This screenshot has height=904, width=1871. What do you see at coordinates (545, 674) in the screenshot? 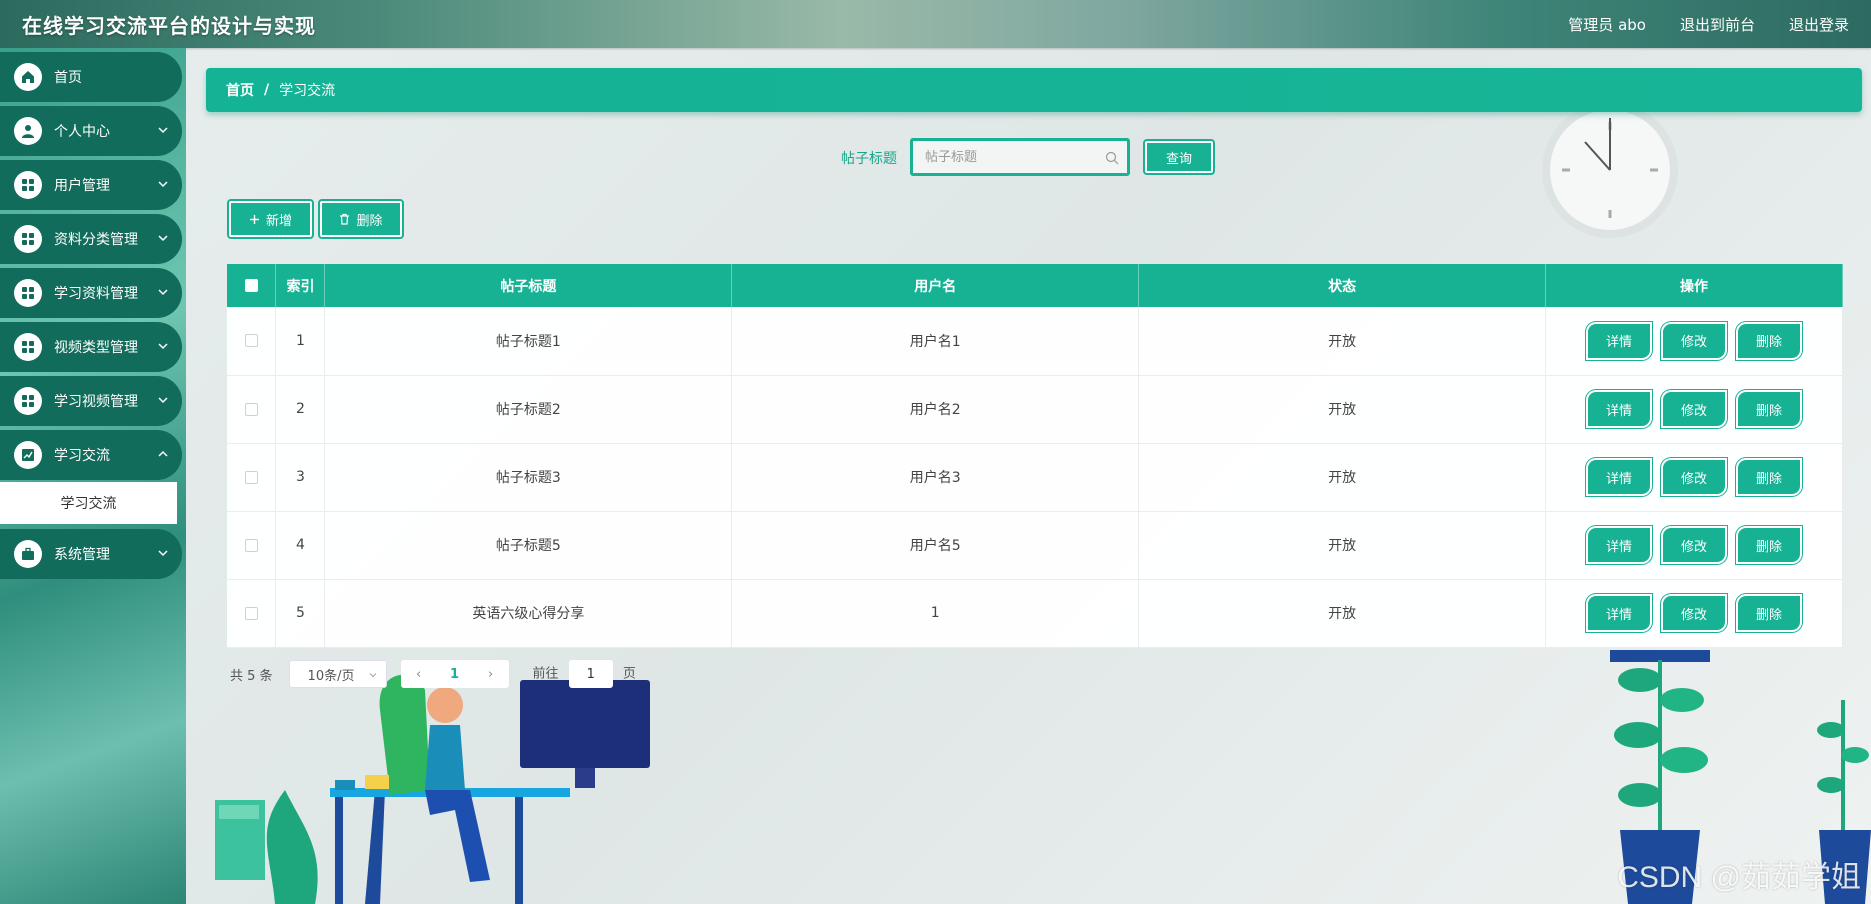
I see `goto-label: 前往` at bounding box center [545, 674].